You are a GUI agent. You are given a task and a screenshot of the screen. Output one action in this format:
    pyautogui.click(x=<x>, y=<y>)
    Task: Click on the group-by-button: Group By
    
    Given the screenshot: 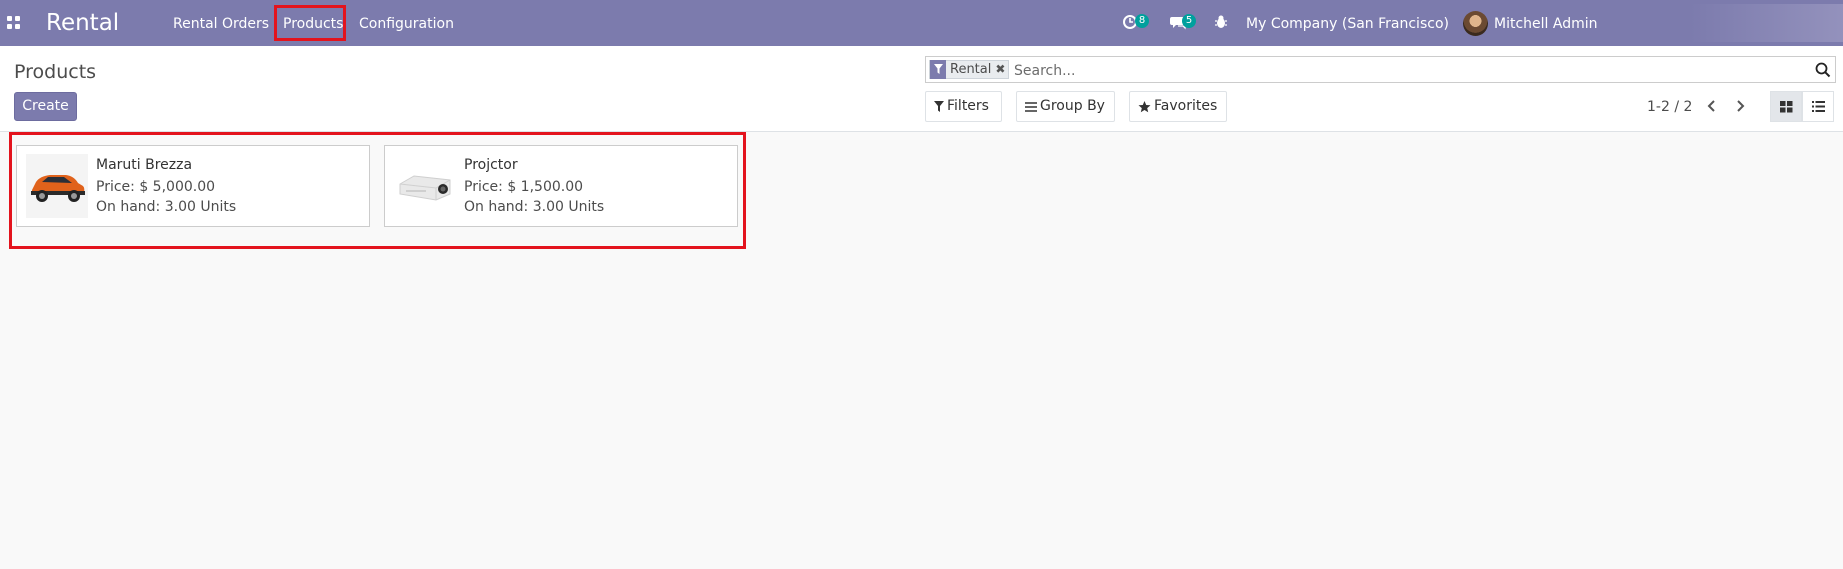 What is the action you would take?
    pyautogui.click(x=1065, y=106)
    